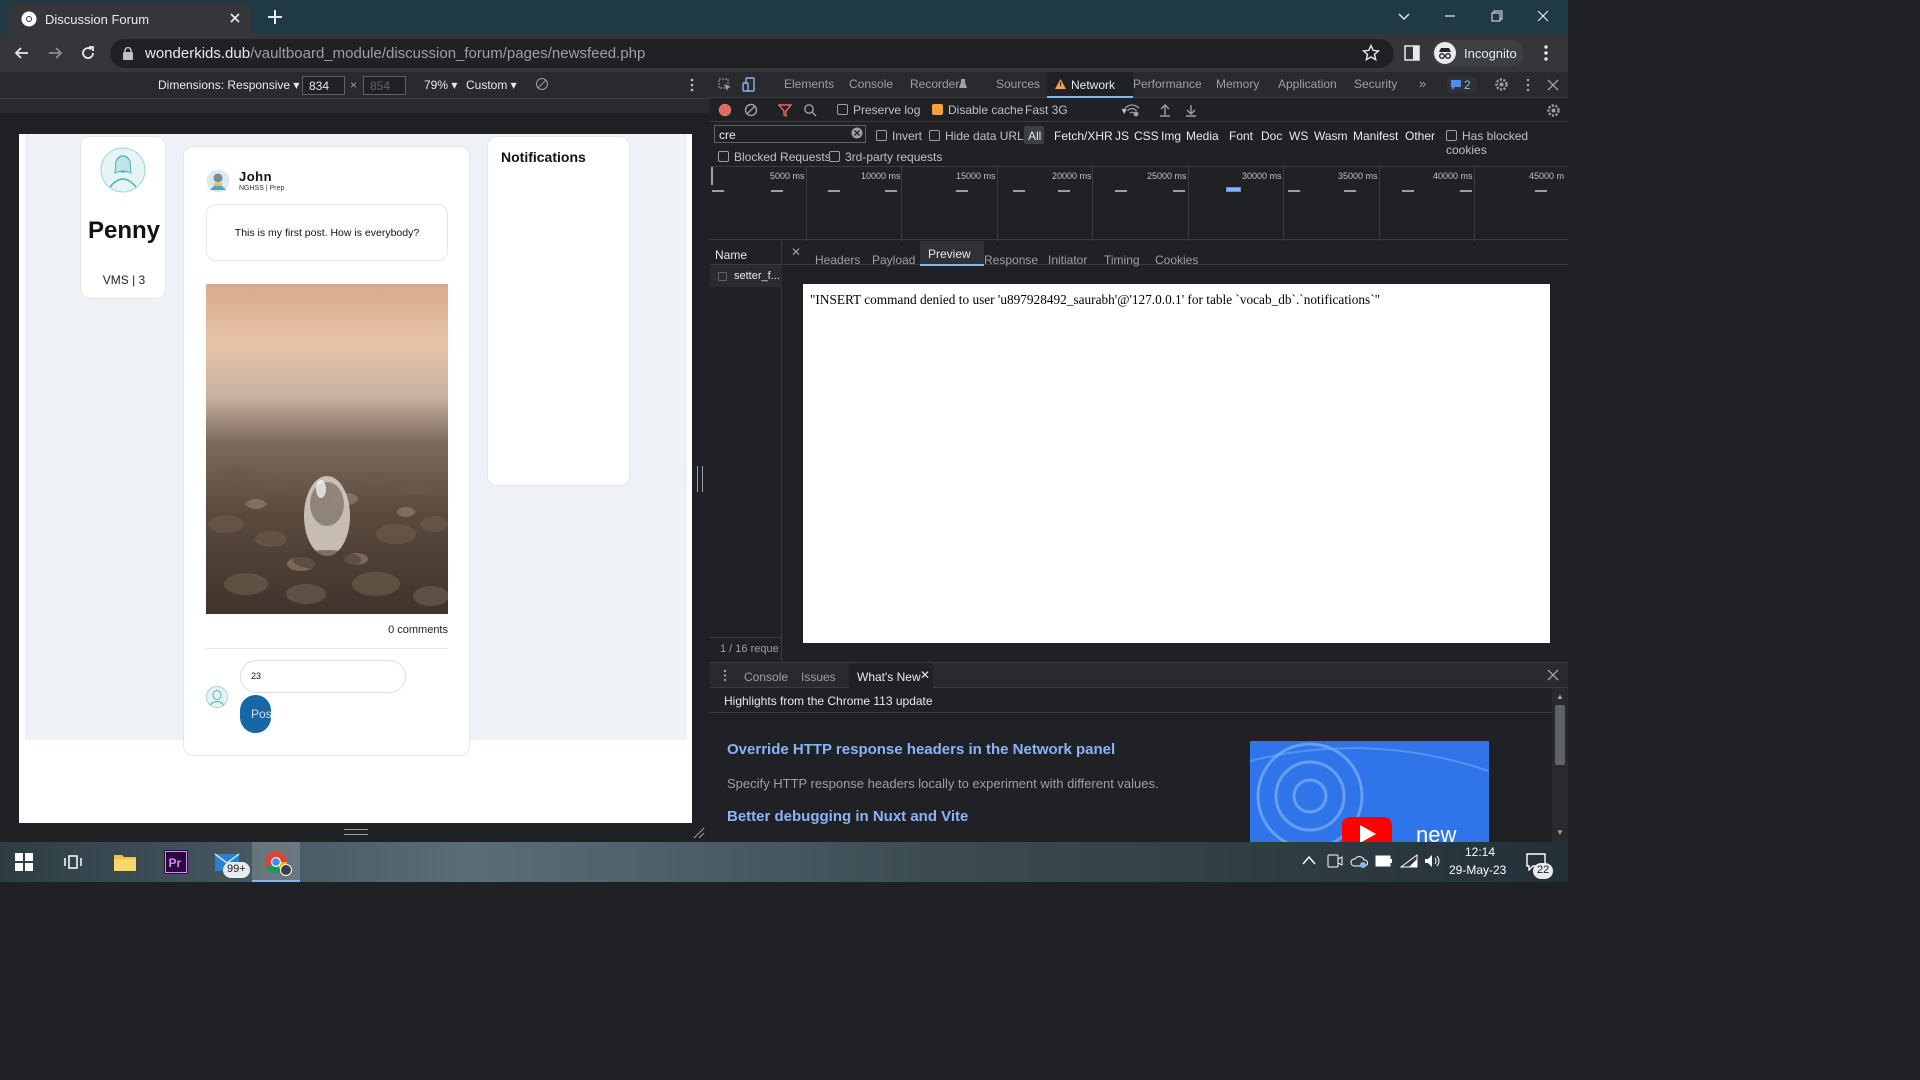 This screenshot has height=1080, width=1920. I want to click on volume-icon, so click(1433, 861).